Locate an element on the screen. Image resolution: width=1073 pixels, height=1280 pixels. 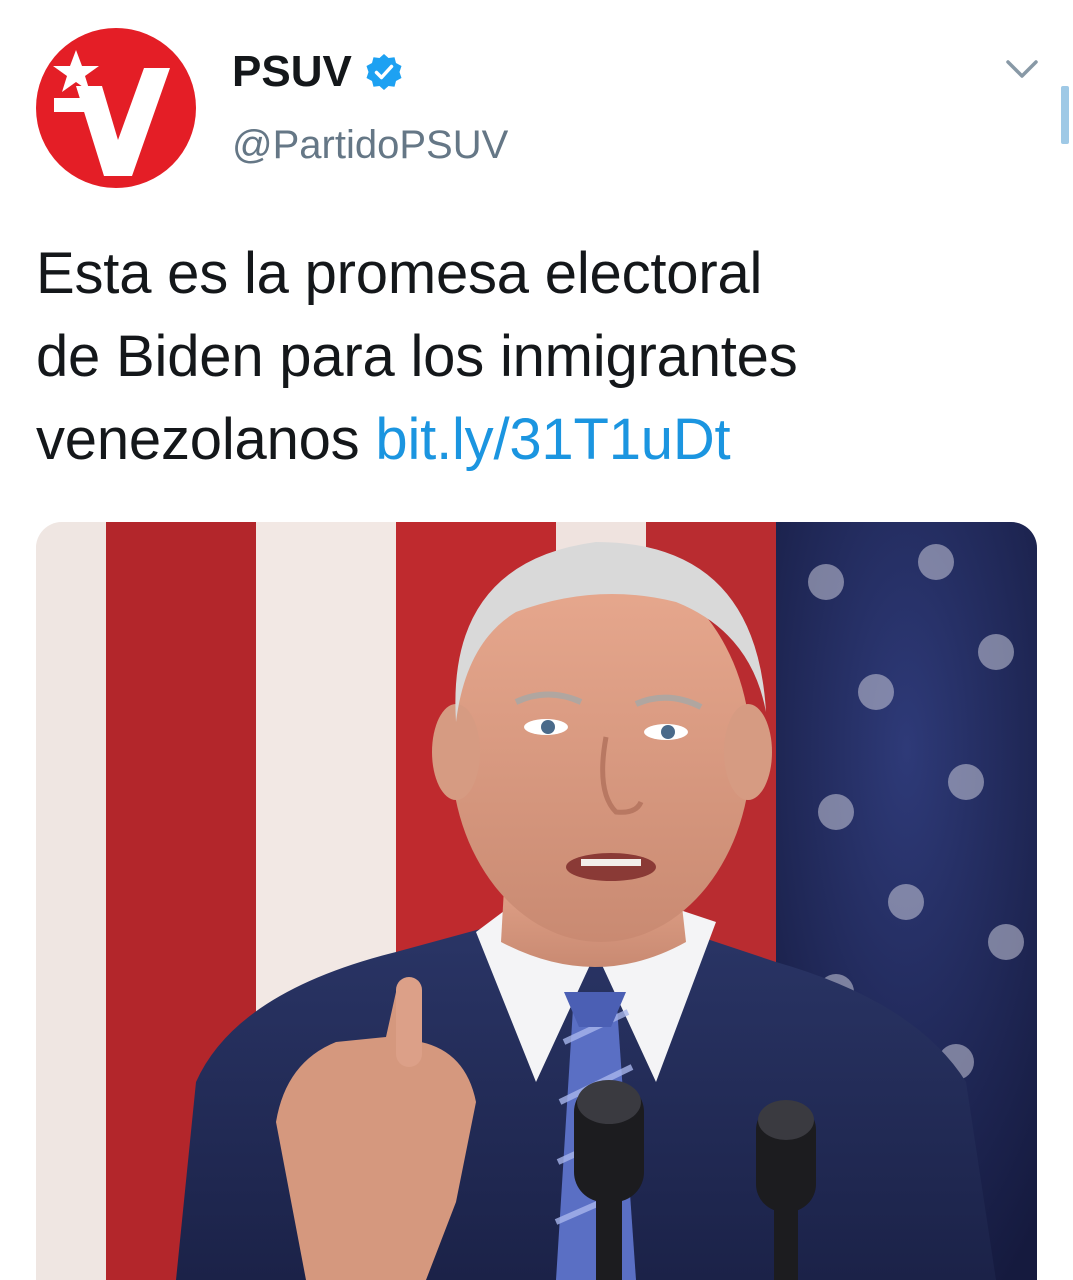
tweet-text-line: venezolanos bit.ly/31T1uDt is located at coordinates (536, 439).